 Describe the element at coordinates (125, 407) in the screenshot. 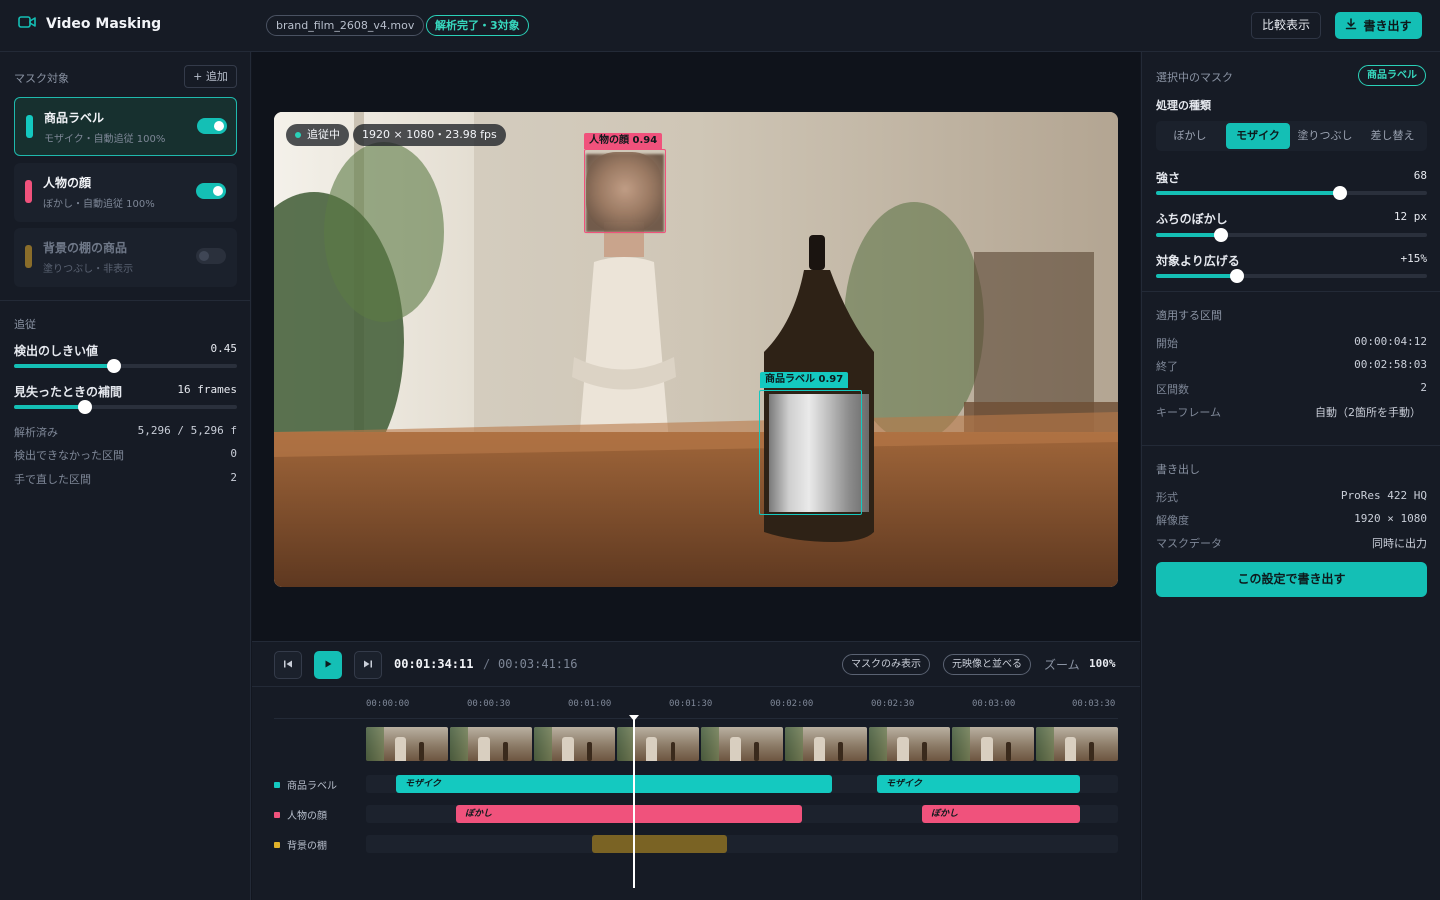

I see `interp-slider` at that location.